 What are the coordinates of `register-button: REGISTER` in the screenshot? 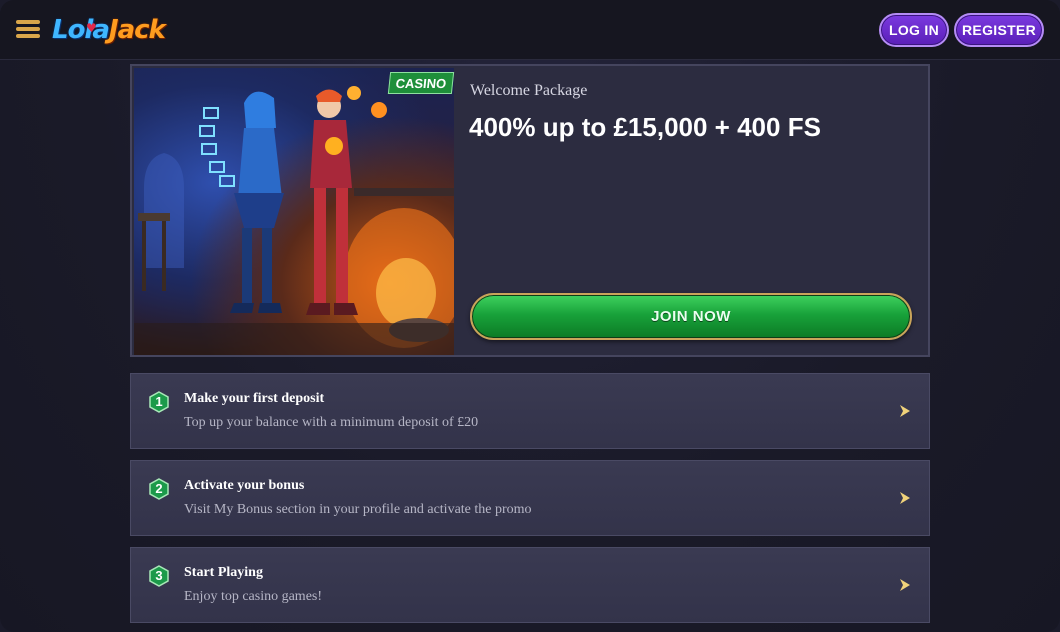 It's located at (999, 30).